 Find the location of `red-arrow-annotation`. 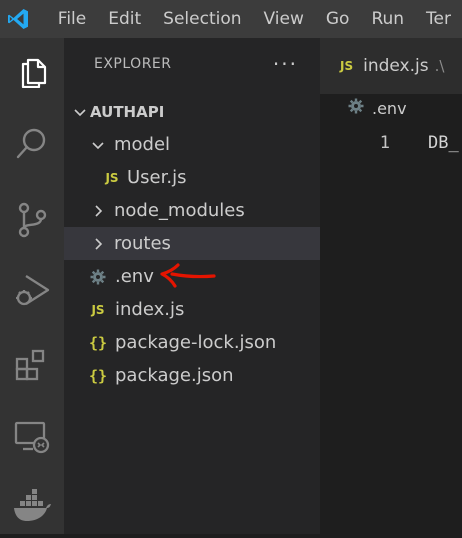

red-arrow-annotation is located at coordinates (188, 275).